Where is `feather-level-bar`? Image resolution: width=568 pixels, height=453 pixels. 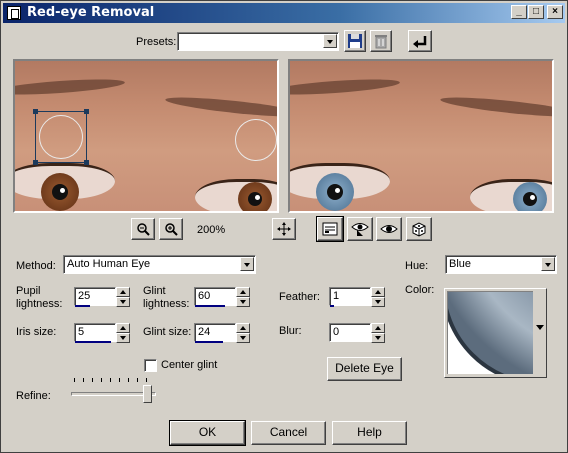 feather-level-bar is located at coordinates (332, 306).